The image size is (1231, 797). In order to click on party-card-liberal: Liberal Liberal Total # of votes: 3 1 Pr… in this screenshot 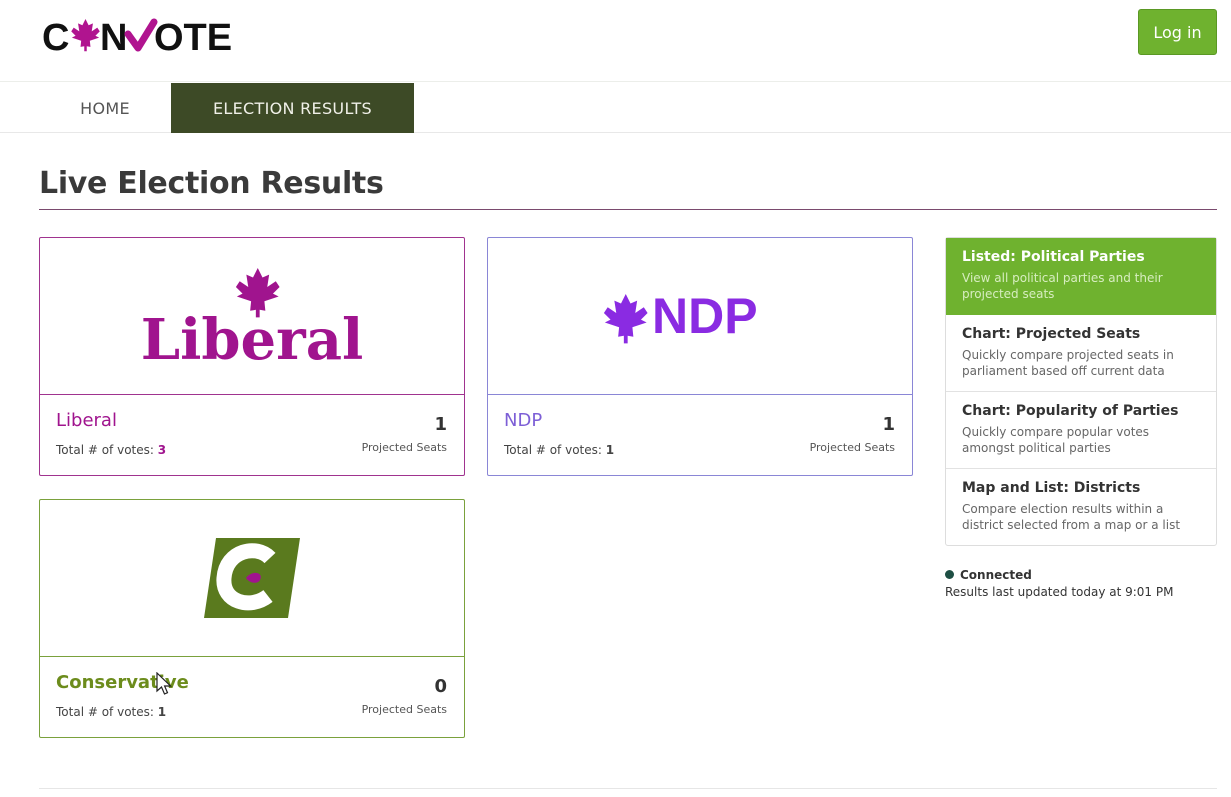, I will do `click(252, 356)`.